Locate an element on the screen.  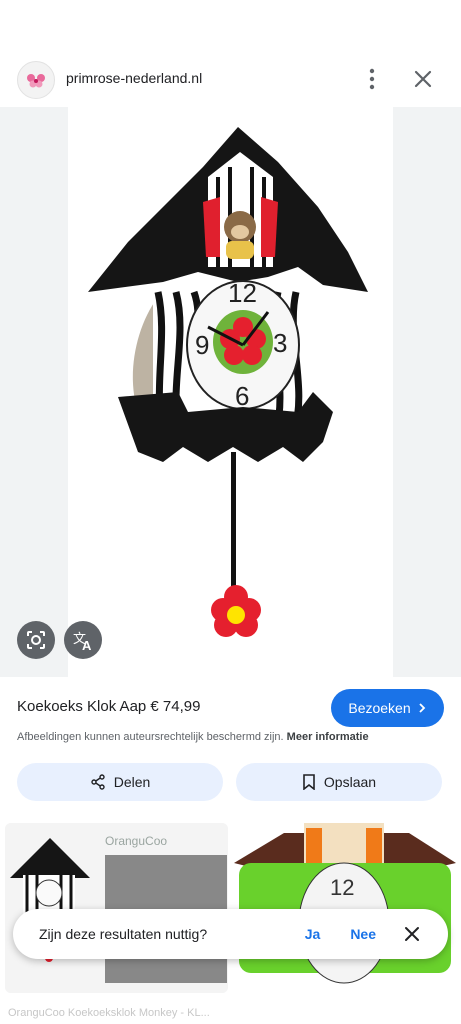
clock-number-9: 9 is located at coordinates (202, 345).